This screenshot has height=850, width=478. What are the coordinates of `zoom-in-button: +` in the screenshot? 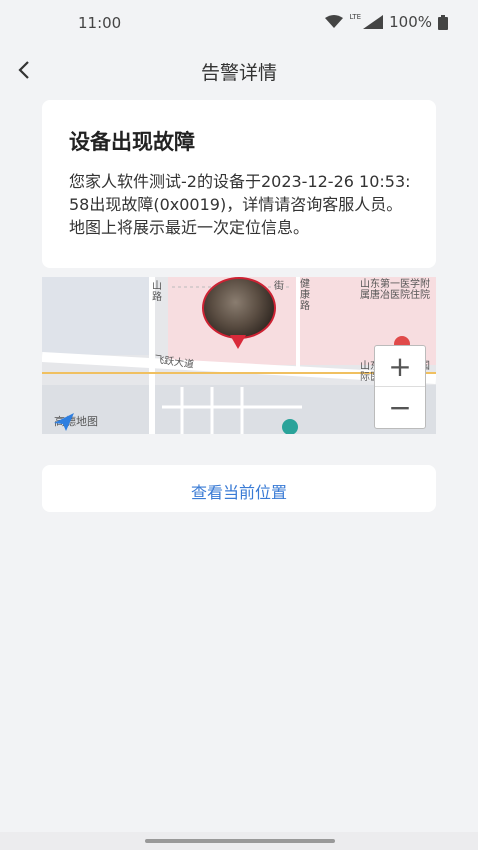 It's located at (400, 366).